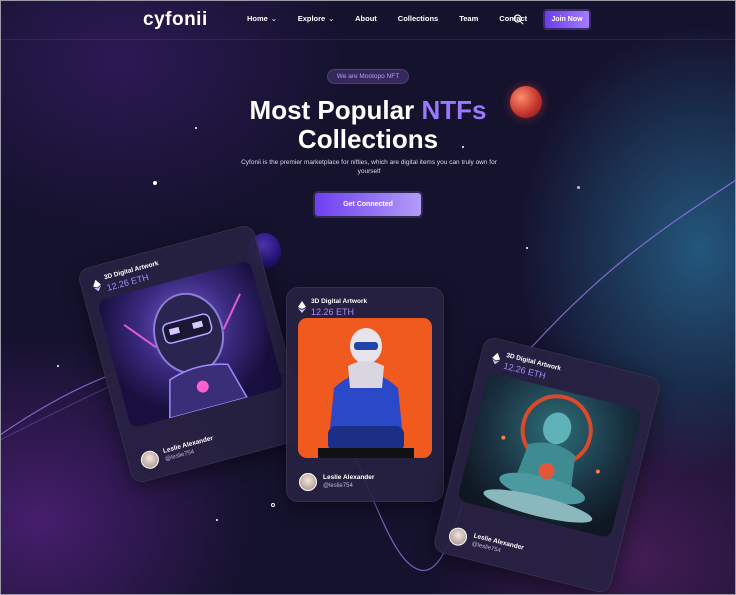 This screenshot has height=595, width=736. What do you see at coordinates (257, 18) in the screenshot?
I see `nav-home-label: Home` at bounding box center [257, 18].